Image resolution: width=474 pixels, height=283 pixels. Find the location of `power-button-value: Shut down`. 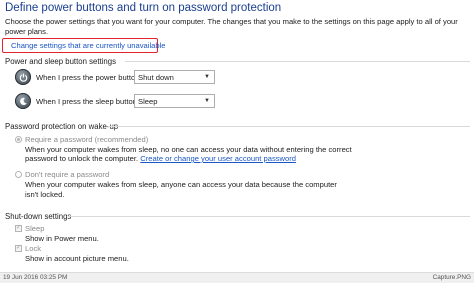

power-button-value: Shut down is located at coordinates (156, 77).